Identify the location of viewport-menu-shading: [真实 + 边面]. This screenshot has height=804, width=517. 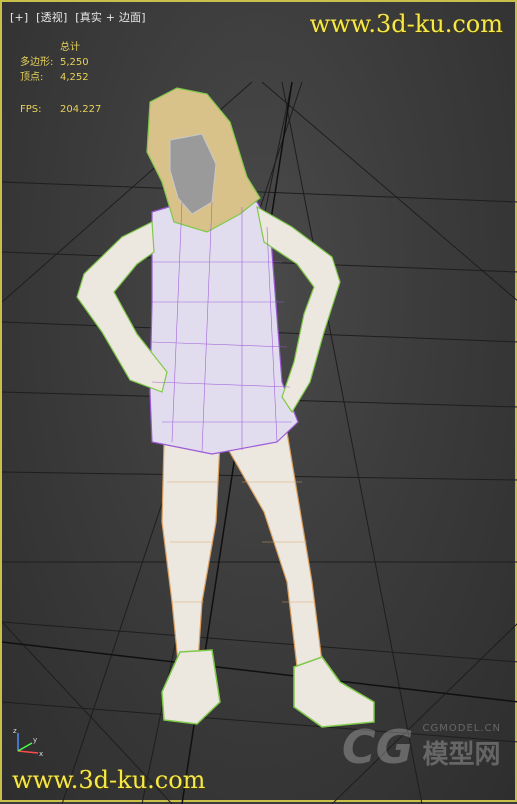
(110, 17).